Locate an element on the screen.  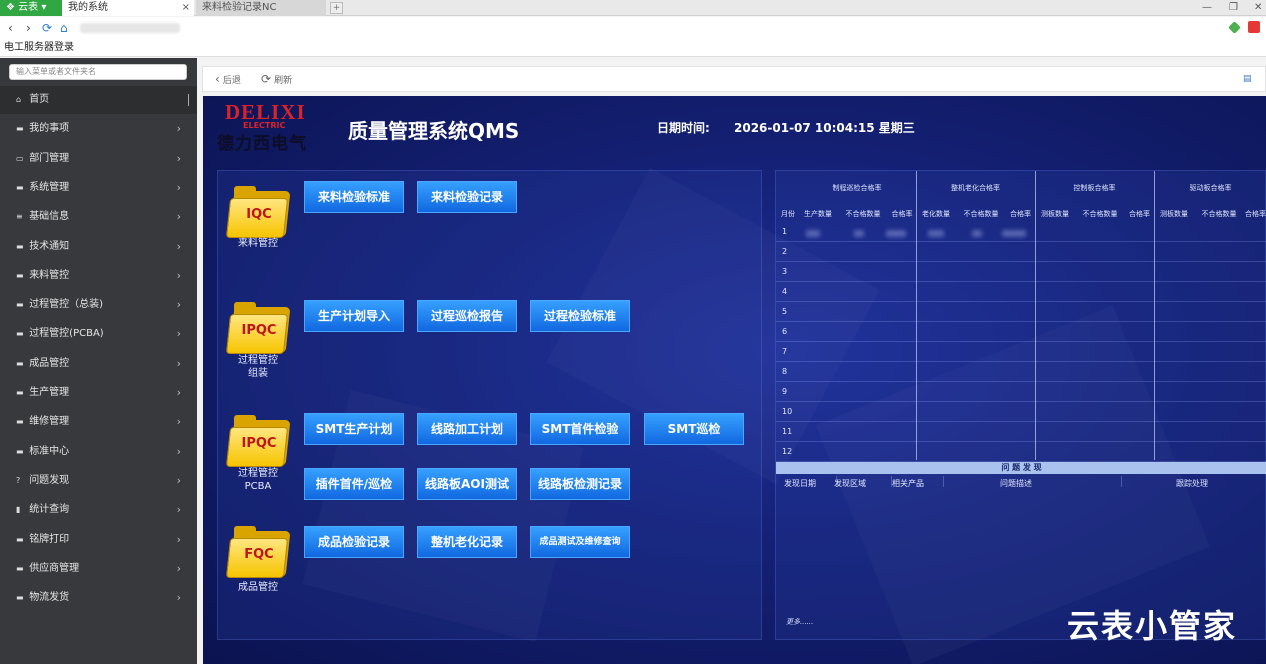
forward-icon: › is located at coordinates (28, 28).